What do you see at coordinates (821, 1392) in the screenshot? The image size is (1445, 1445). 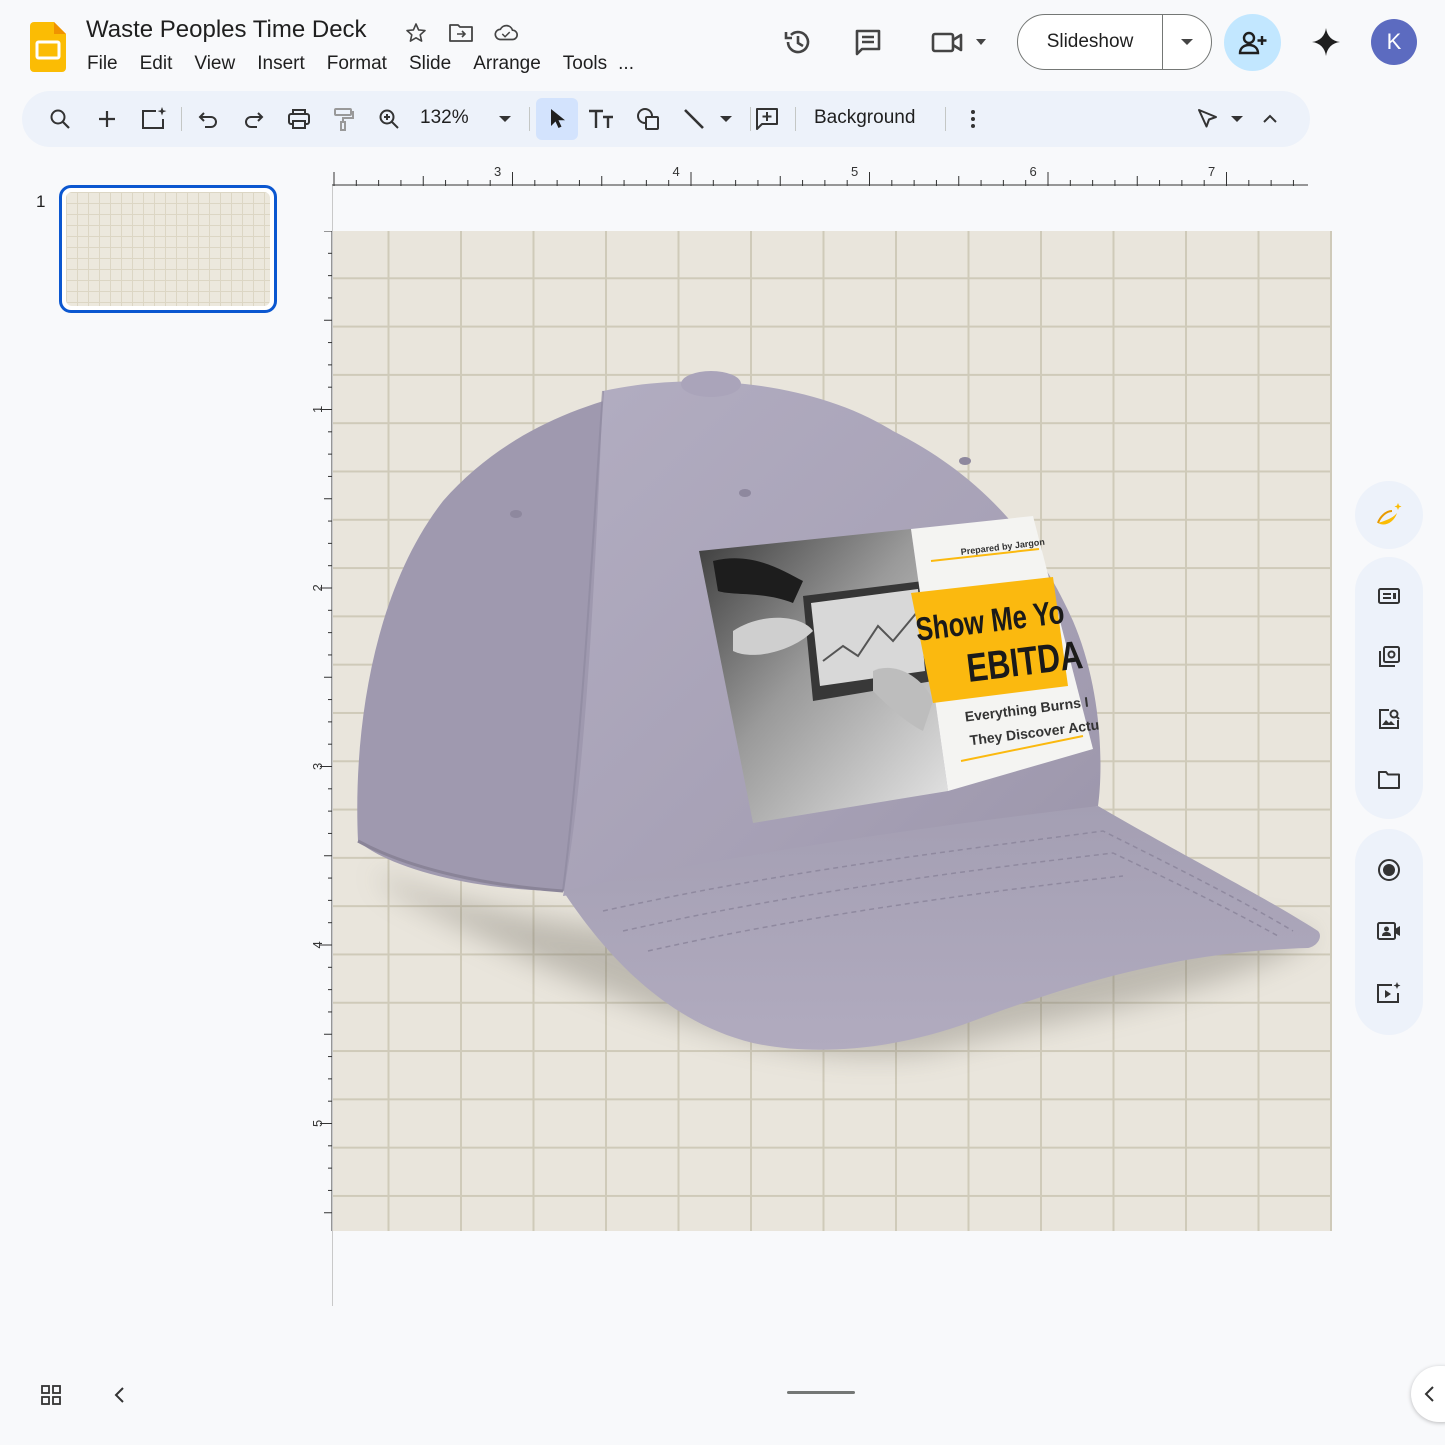 I see `speaker-notes-handle` at bounding box center [821, 1392].